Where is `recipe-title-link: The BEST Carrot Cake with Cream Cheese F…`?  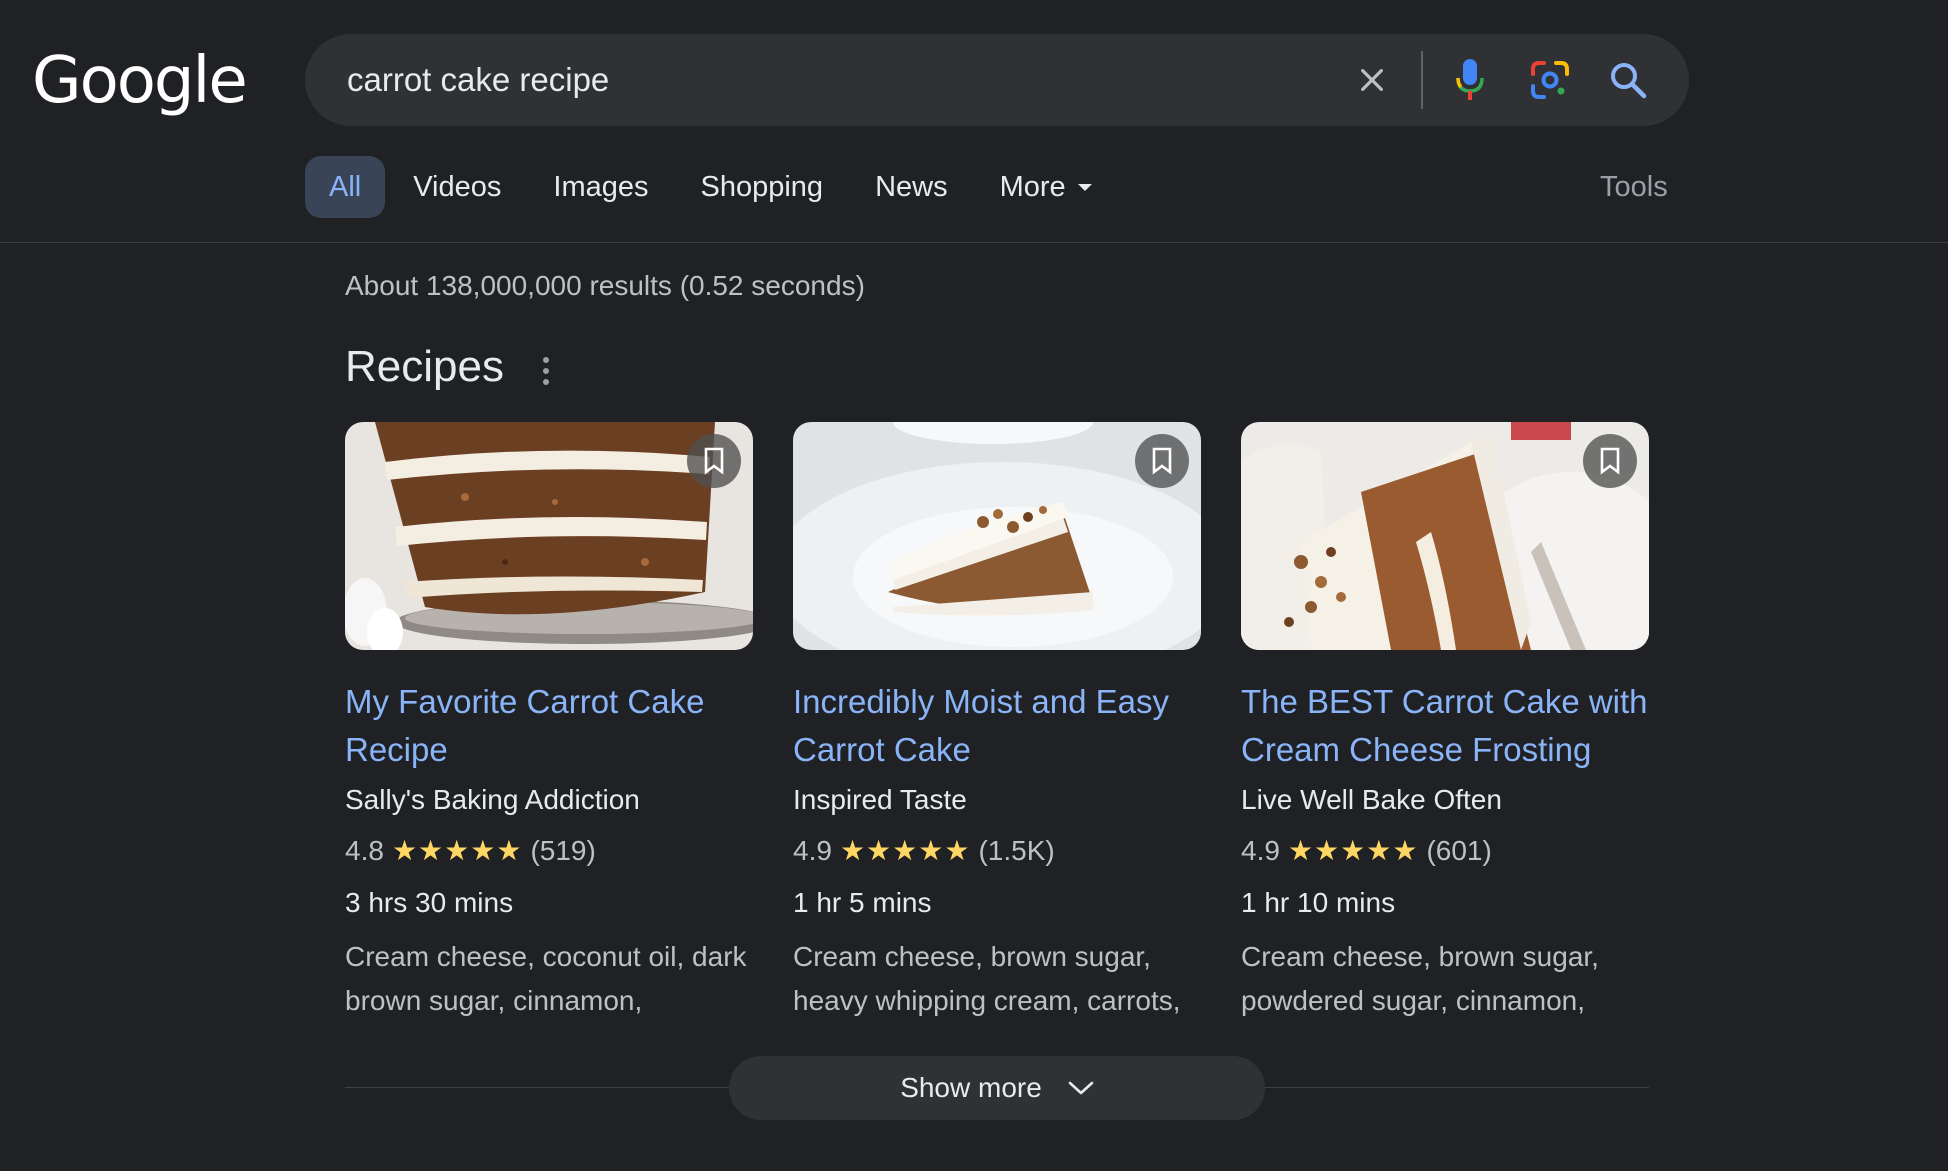
recipe-title-link: The BEST Carrot Cake with Cream Cheese F… is located at coordinates (1445, 726).